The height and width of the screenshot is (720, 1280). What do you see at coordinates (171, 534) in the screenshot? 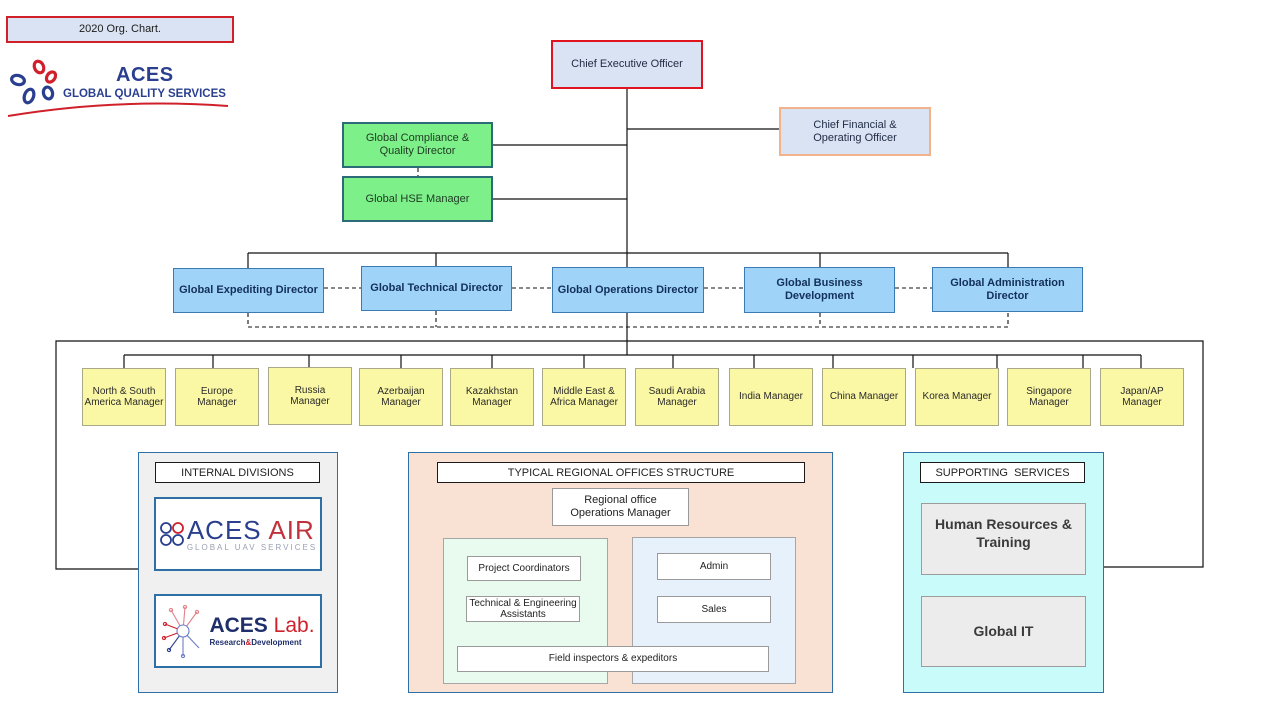
I see `drone-icon` at bounding box center [171, 534].